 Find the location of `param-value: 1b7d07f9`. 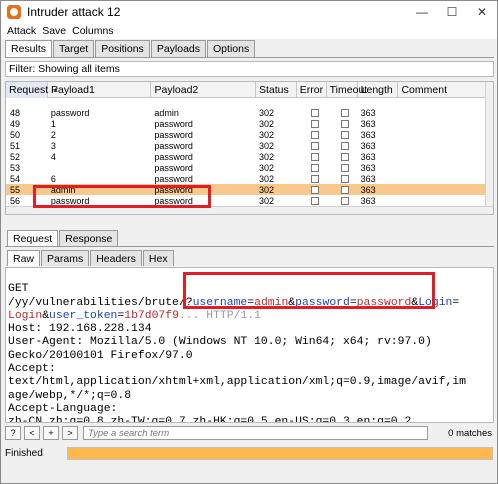

param-value: 1b7d07f9 is located at coordinates (151, 315).